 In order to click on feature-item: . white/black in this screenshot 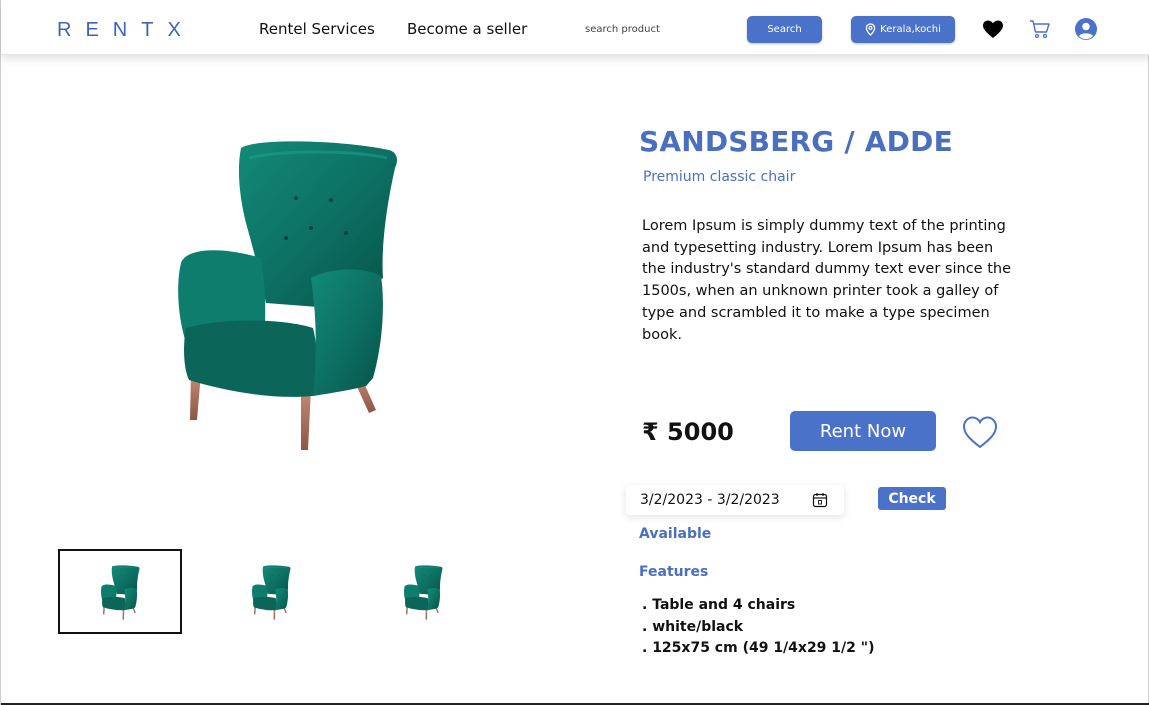, I will do `click(693, 626)`.